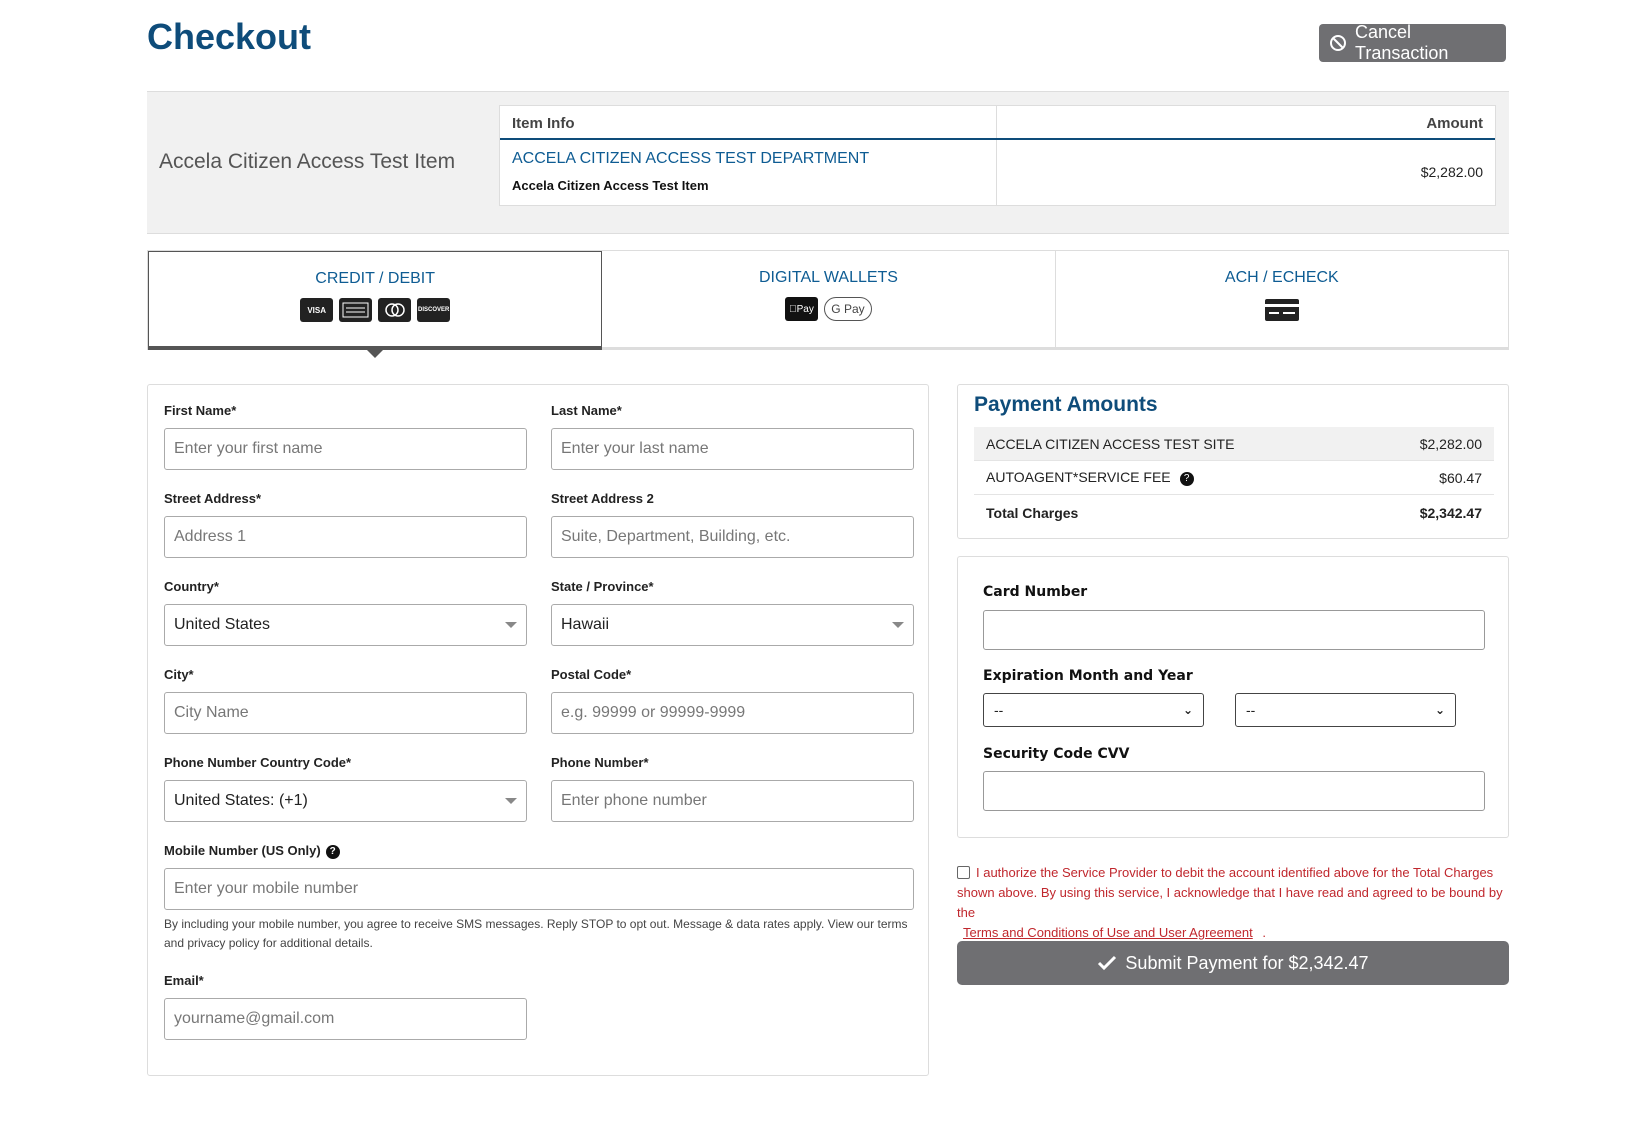  Describe the element at coordinates (828, 277) in the screenshot. I see `tab-label: DIGITAL WALLETS` at that location.